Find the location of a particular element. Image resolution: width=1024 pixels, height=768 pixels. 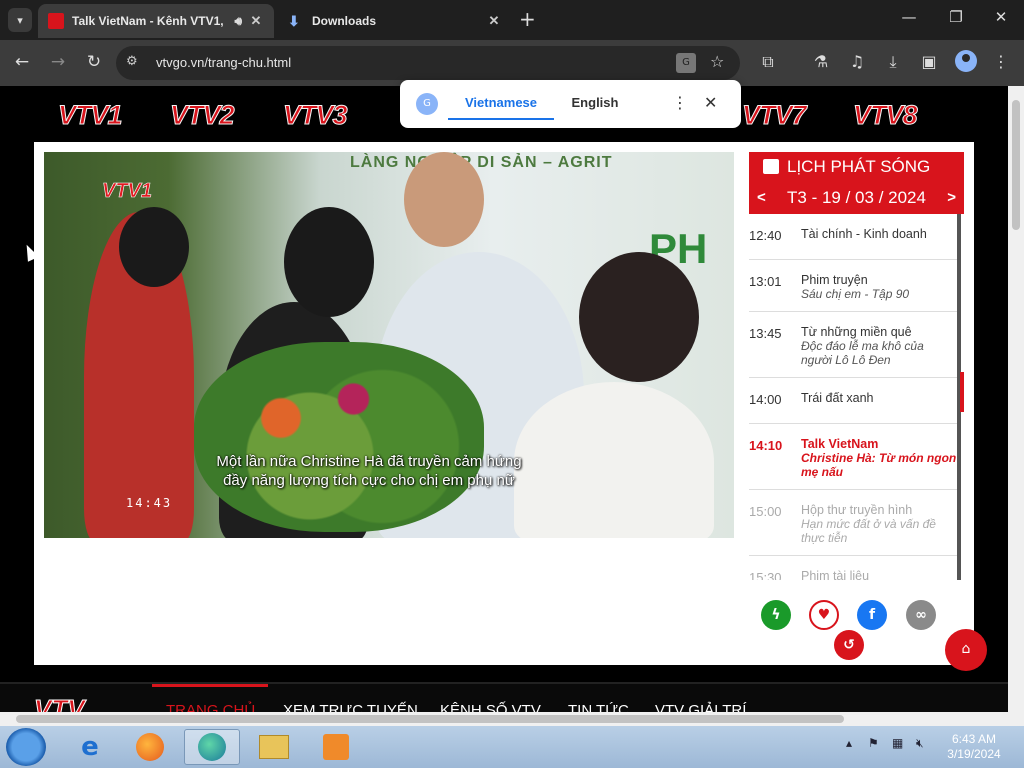

channel-vtv1: VTV1 is located at coordinates (91, 115).